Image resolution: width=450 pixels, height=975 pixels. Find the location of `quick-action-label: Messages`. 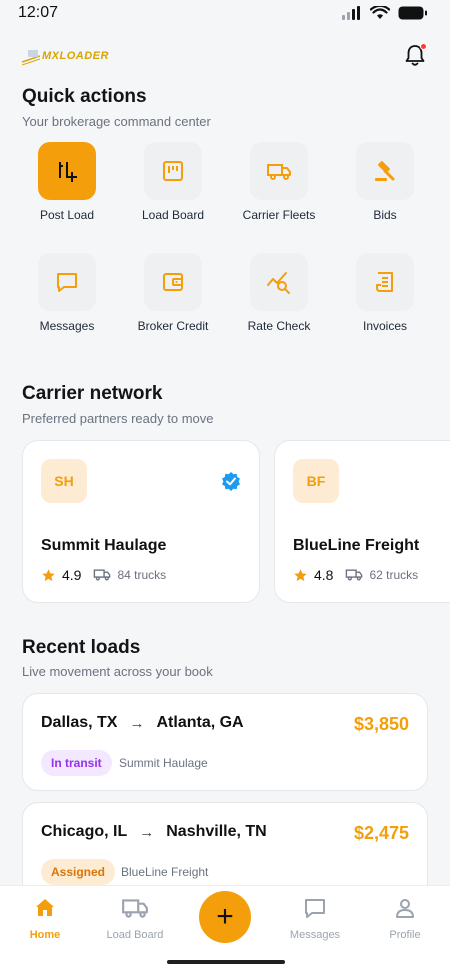

quick-action-label: Messages is located at coordinates (67, 326).